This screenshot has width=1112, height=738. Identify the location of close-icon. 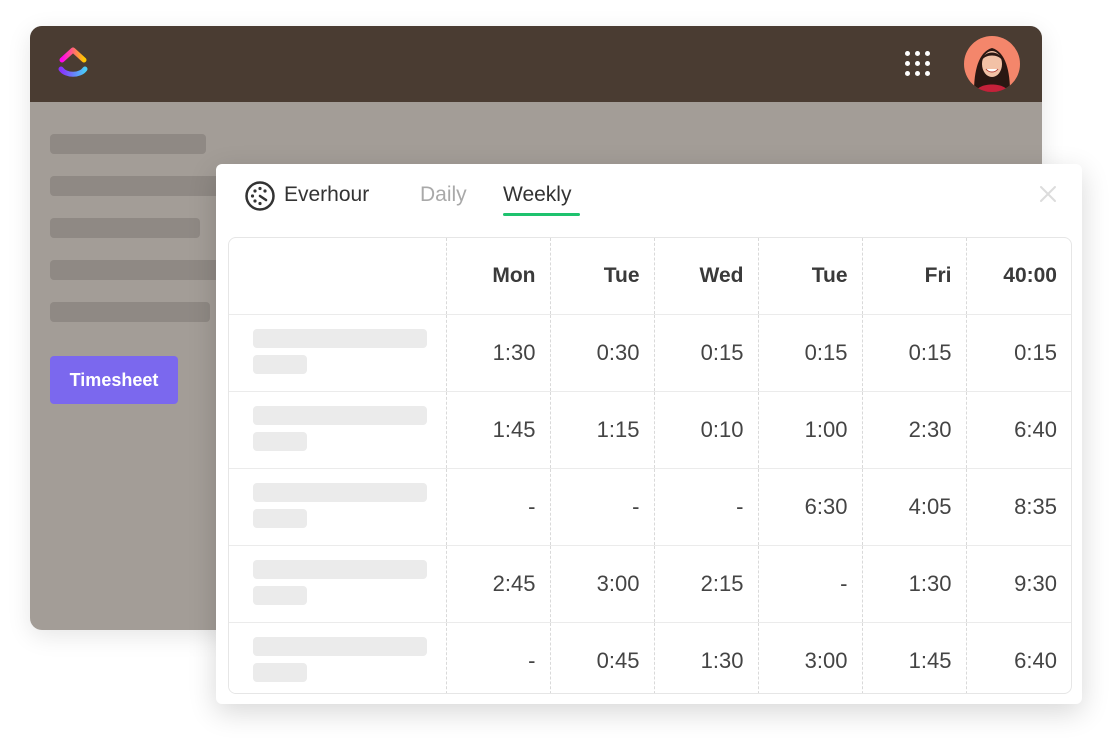
(1048, 194).